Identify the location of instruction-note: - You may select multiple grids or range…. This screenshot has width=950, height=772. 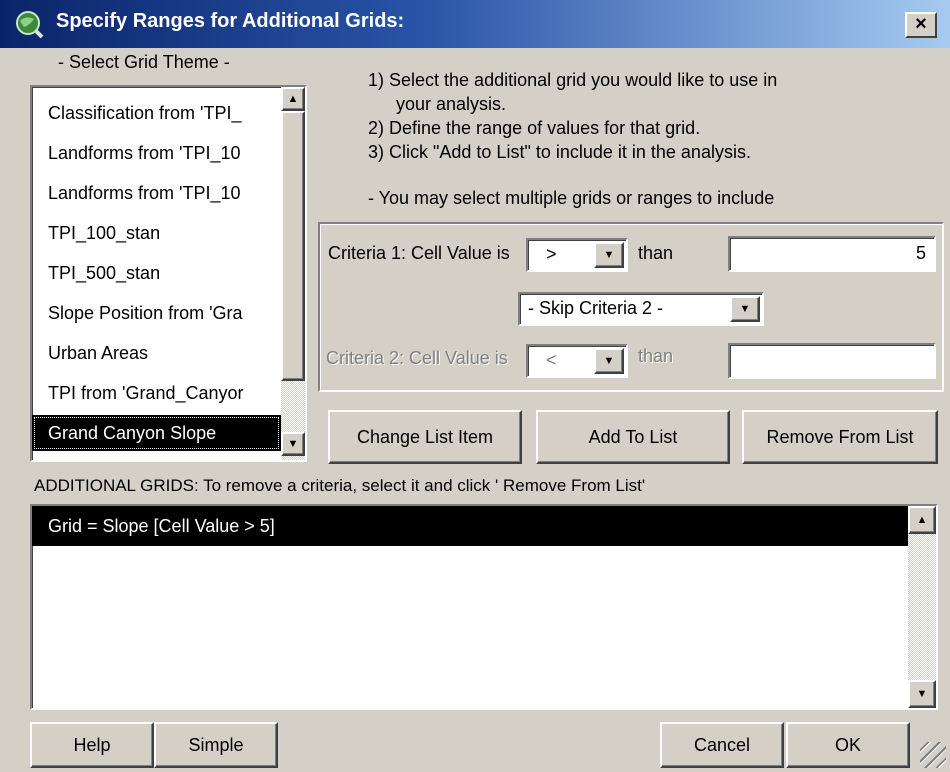
(571, 198).